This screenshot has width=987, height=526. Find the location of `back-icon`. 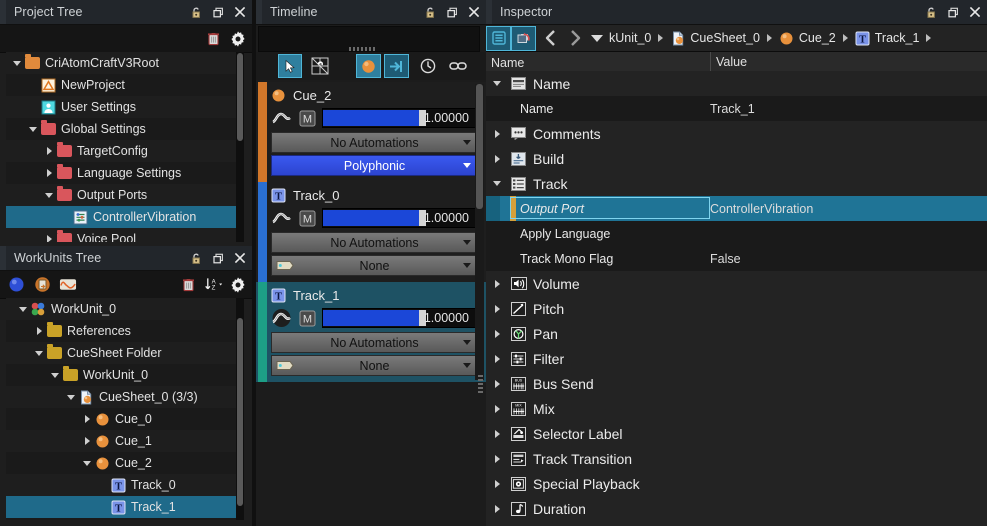

back-icon is located at coordinates (551, 38).